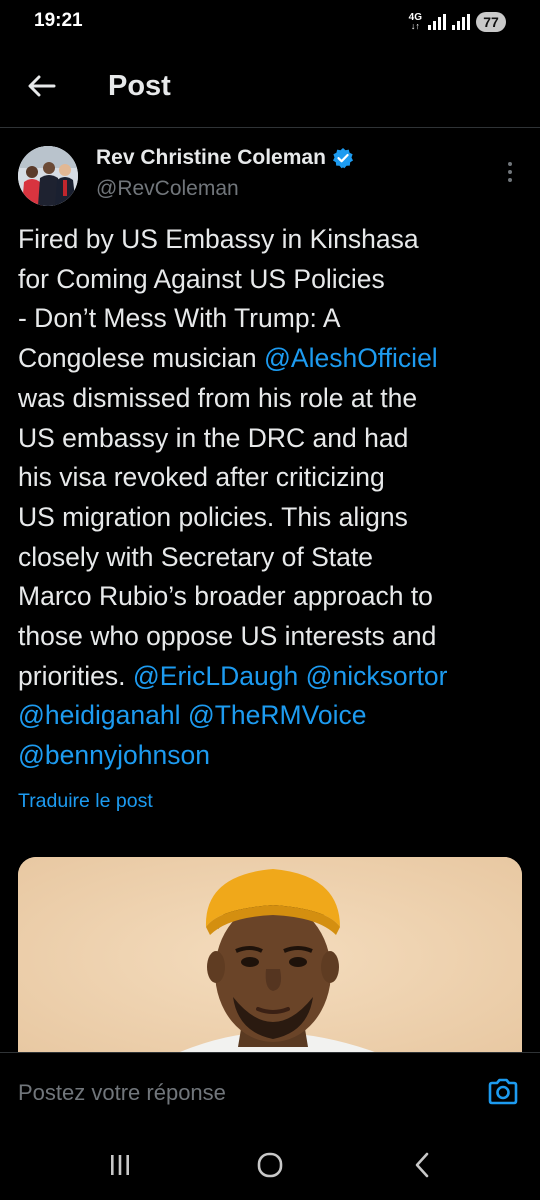 Image resolution: width=540 pixels, height=1200 pixels. I want to click on post-text-line: was dismissed from his role at the, so click(270, 399).